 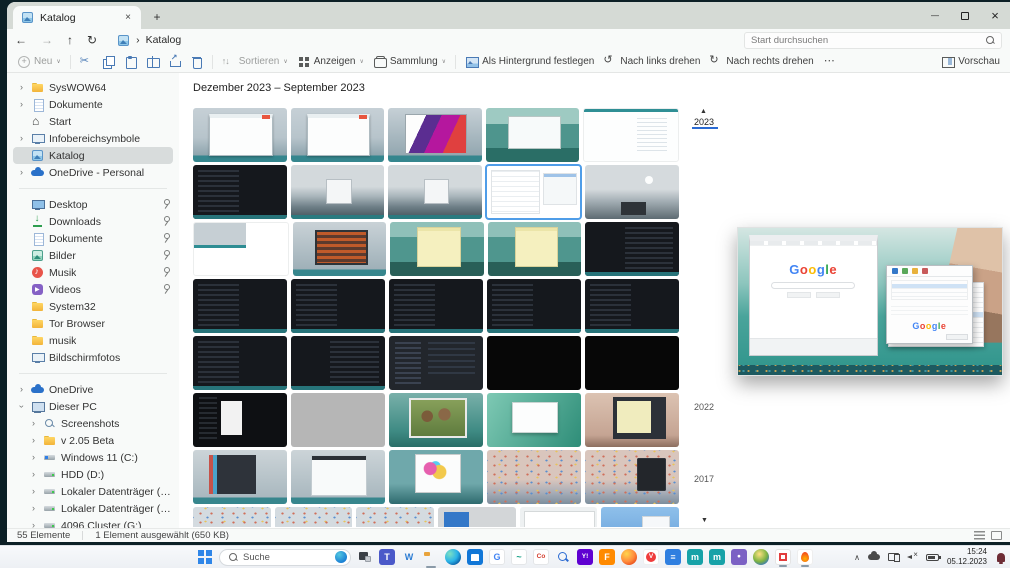 What do you see at coordinates (93, 508) in the screenshot?
I see `sidebar-item-lokaler-datentr-ger-f: › Lokaler Datenträger (F:)` at bounding box center [93, 508].